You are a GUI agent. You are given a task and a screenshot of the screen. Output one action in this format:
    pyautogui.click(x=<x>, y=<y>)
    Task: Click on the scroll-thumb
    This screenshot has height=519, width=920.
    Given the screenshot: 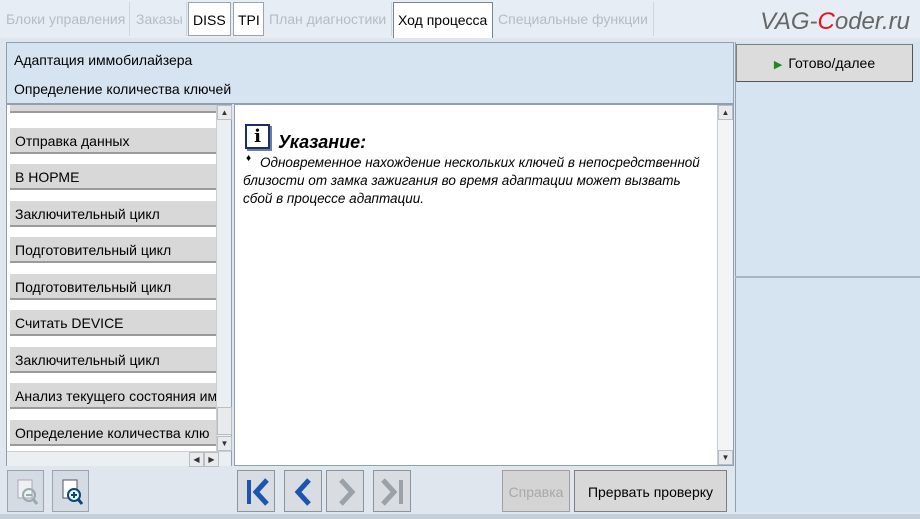 What is the action you would take?
    pyautogui.click(x=224, y=421)
    